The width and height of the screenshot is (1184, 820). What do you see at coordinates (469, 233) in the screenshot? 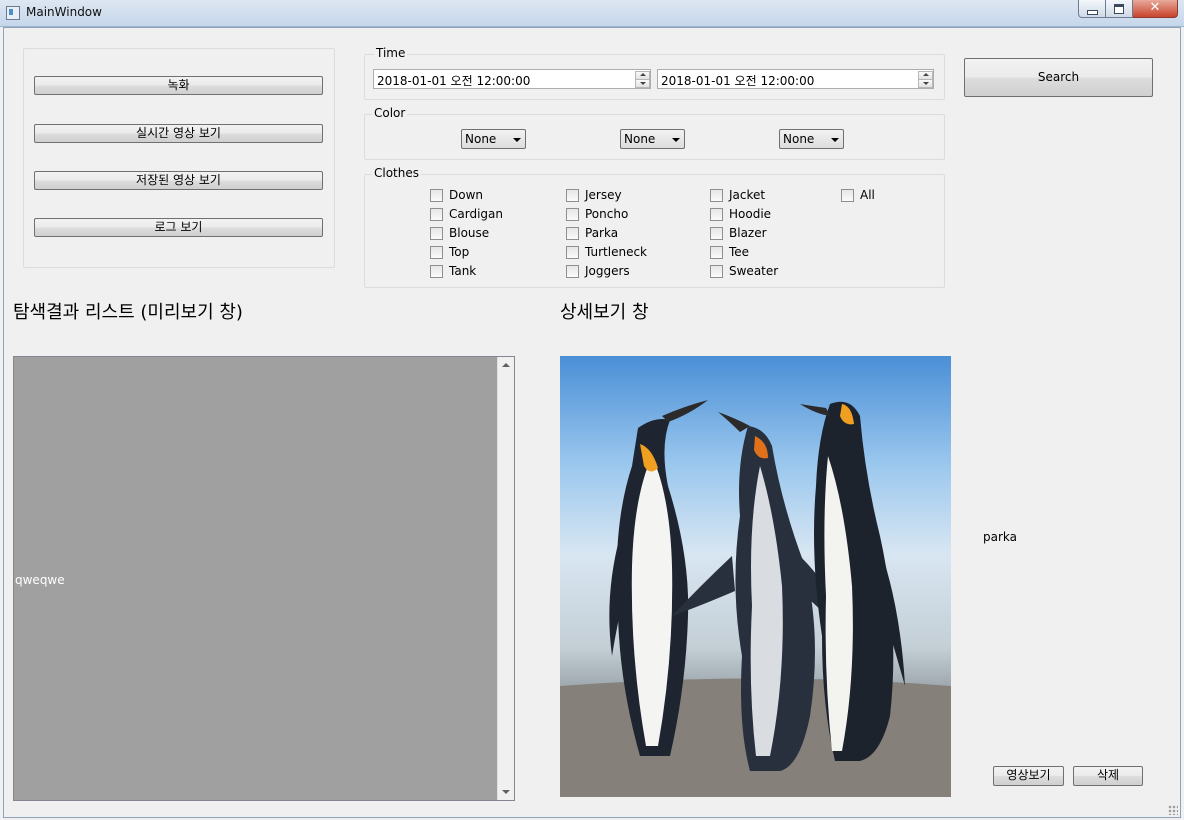
I see `checkbox-label: Blouse` at bounding box center [469, 233].